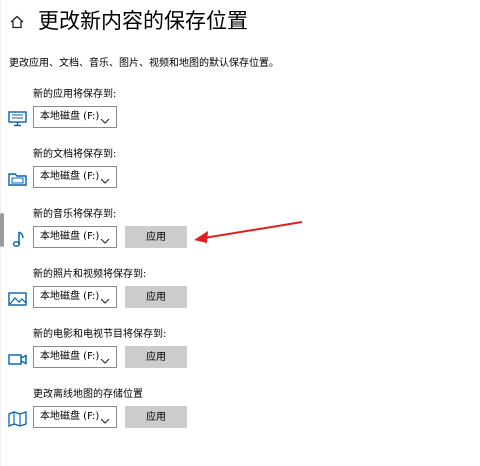  I want to click on movies-apply-button: 应用, so click(156, 357).